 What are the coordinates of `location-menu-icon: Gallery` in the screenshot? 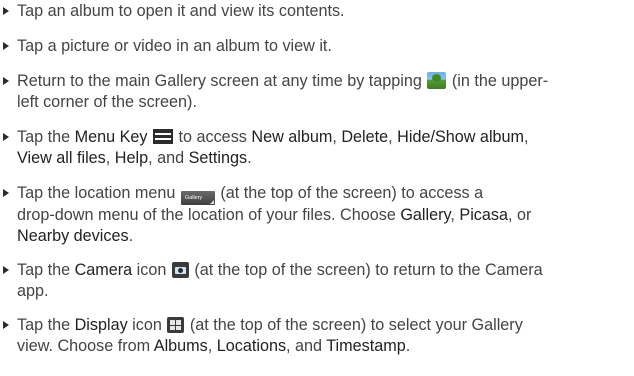 It's located at (197, 198).